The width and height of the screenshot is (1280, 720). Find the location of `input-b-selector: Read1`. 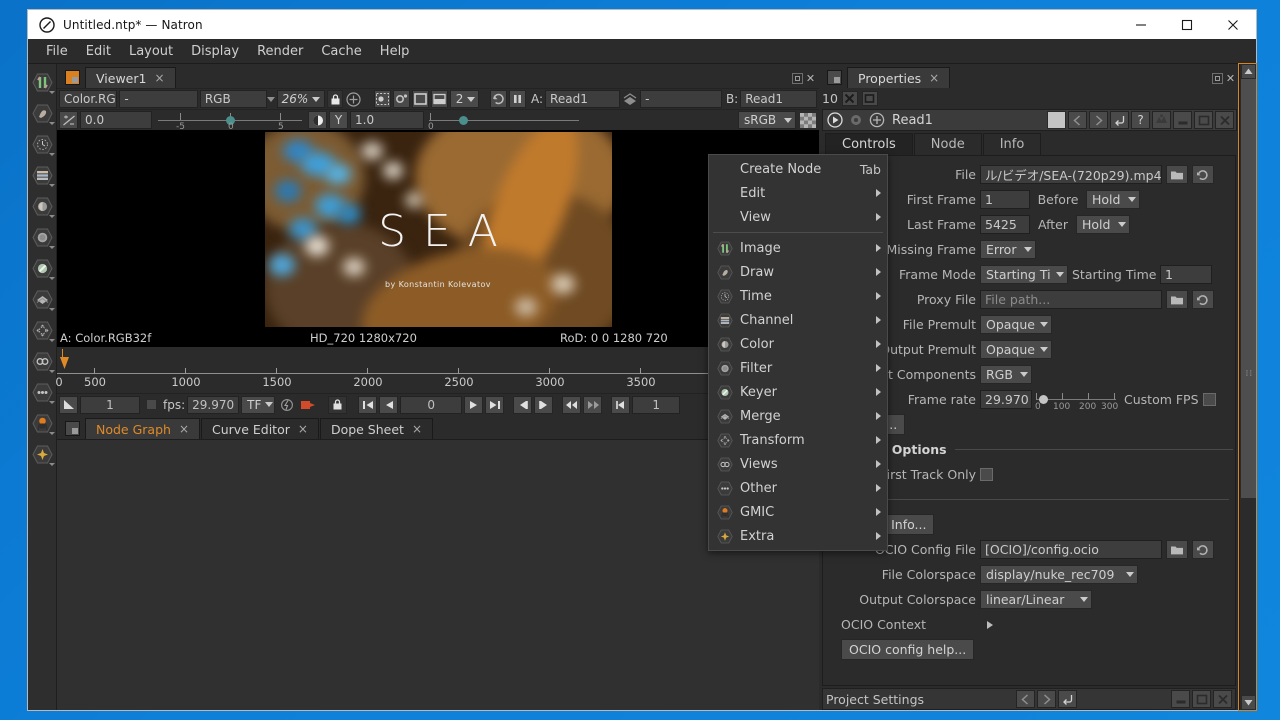

input-b-selector: Read1 is located at coordinates (778, 99).